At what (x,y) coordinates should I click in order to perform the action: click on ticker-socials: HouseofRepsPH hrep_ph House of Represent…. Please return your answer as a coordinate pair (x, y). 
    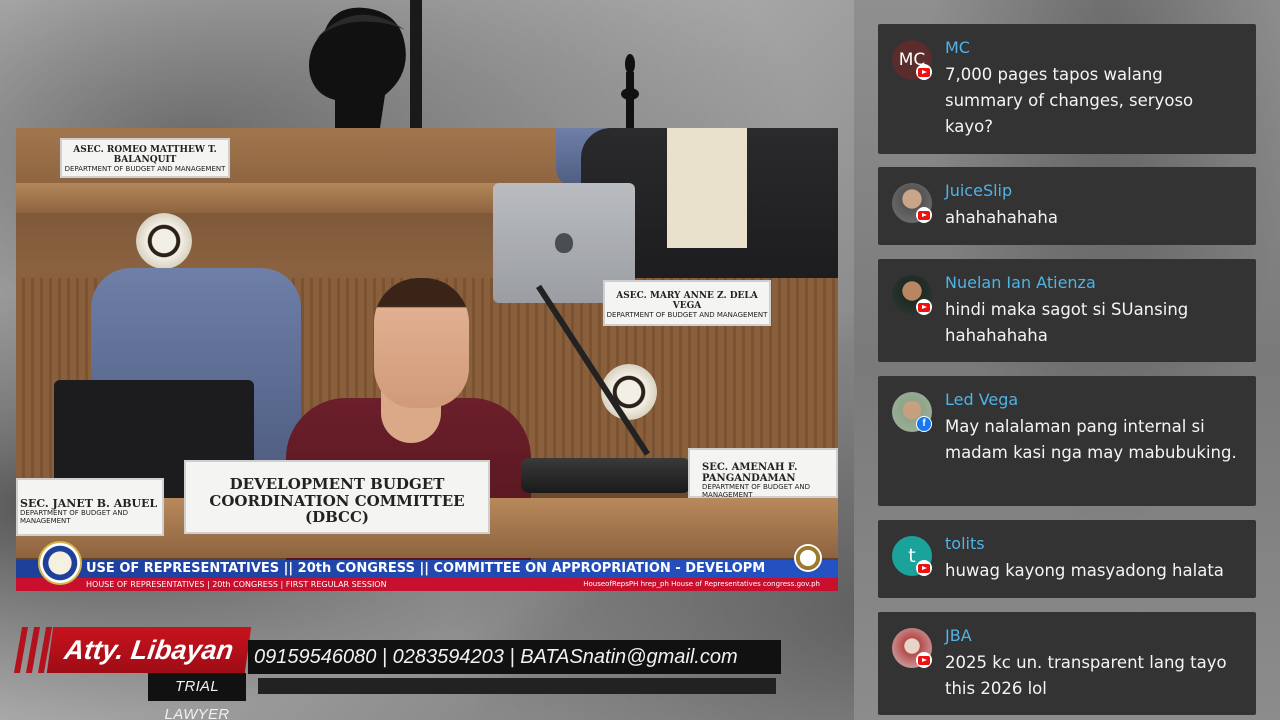
    Looking at the image, I should click on (701, 584).